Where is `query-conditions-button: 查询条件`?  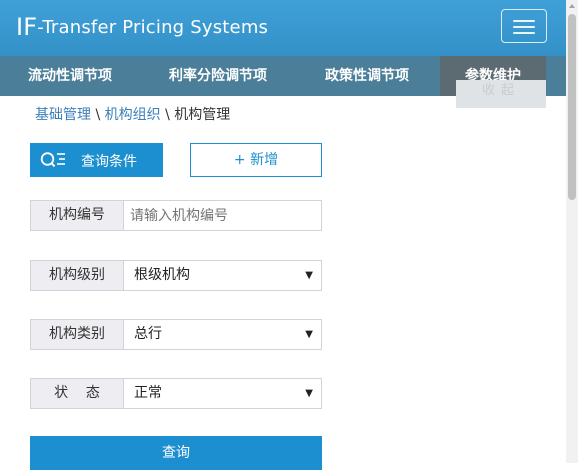
query-conditions-button: 查询条件 is located at coordinates (96, 160).